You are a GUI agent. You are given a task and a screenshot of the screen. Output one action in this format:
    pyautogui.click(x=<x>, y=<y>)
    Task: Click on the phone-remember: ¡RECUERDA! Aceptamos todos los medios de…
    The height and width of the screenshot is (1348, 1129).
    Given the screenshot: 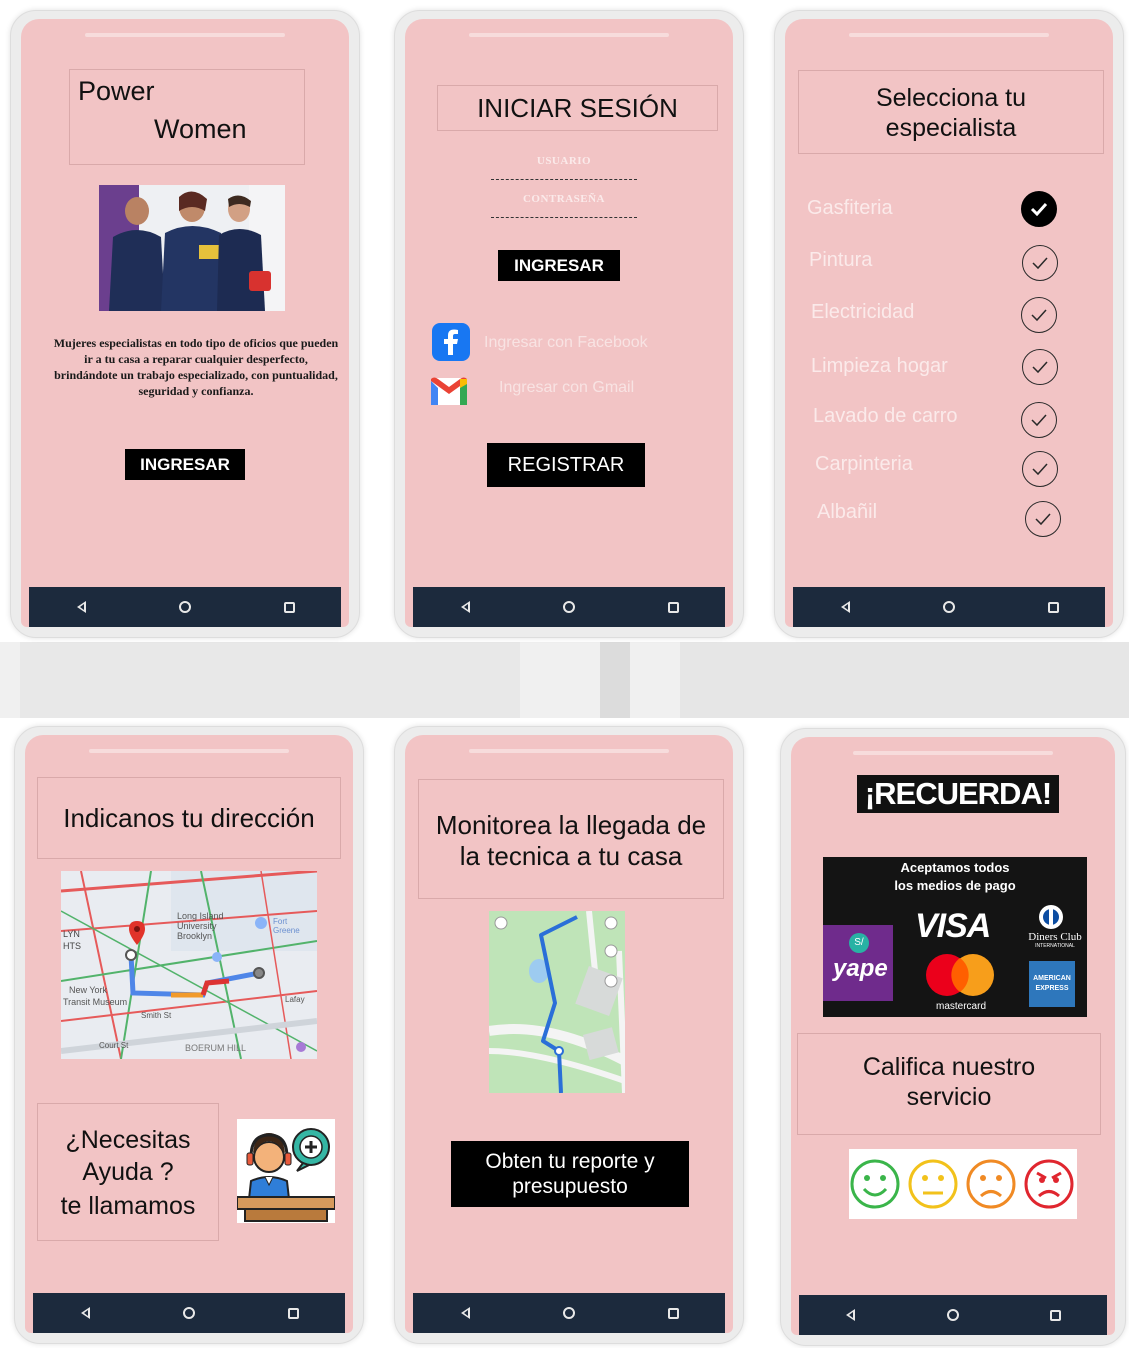 What is the action you would take?
    pyautogui.click(x=953, y=1037)
    